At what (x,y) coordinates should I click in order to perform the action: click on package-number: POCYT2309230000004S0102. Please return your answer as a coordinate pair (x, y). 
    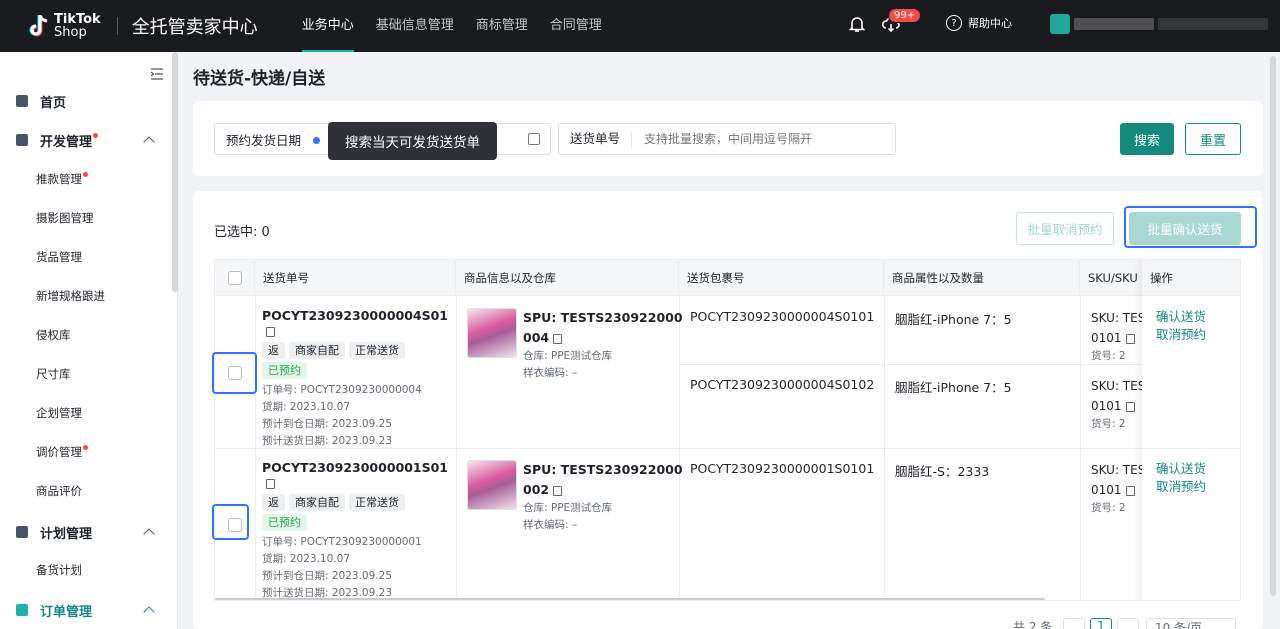
    Looking at the image, I should click on (782, 384).